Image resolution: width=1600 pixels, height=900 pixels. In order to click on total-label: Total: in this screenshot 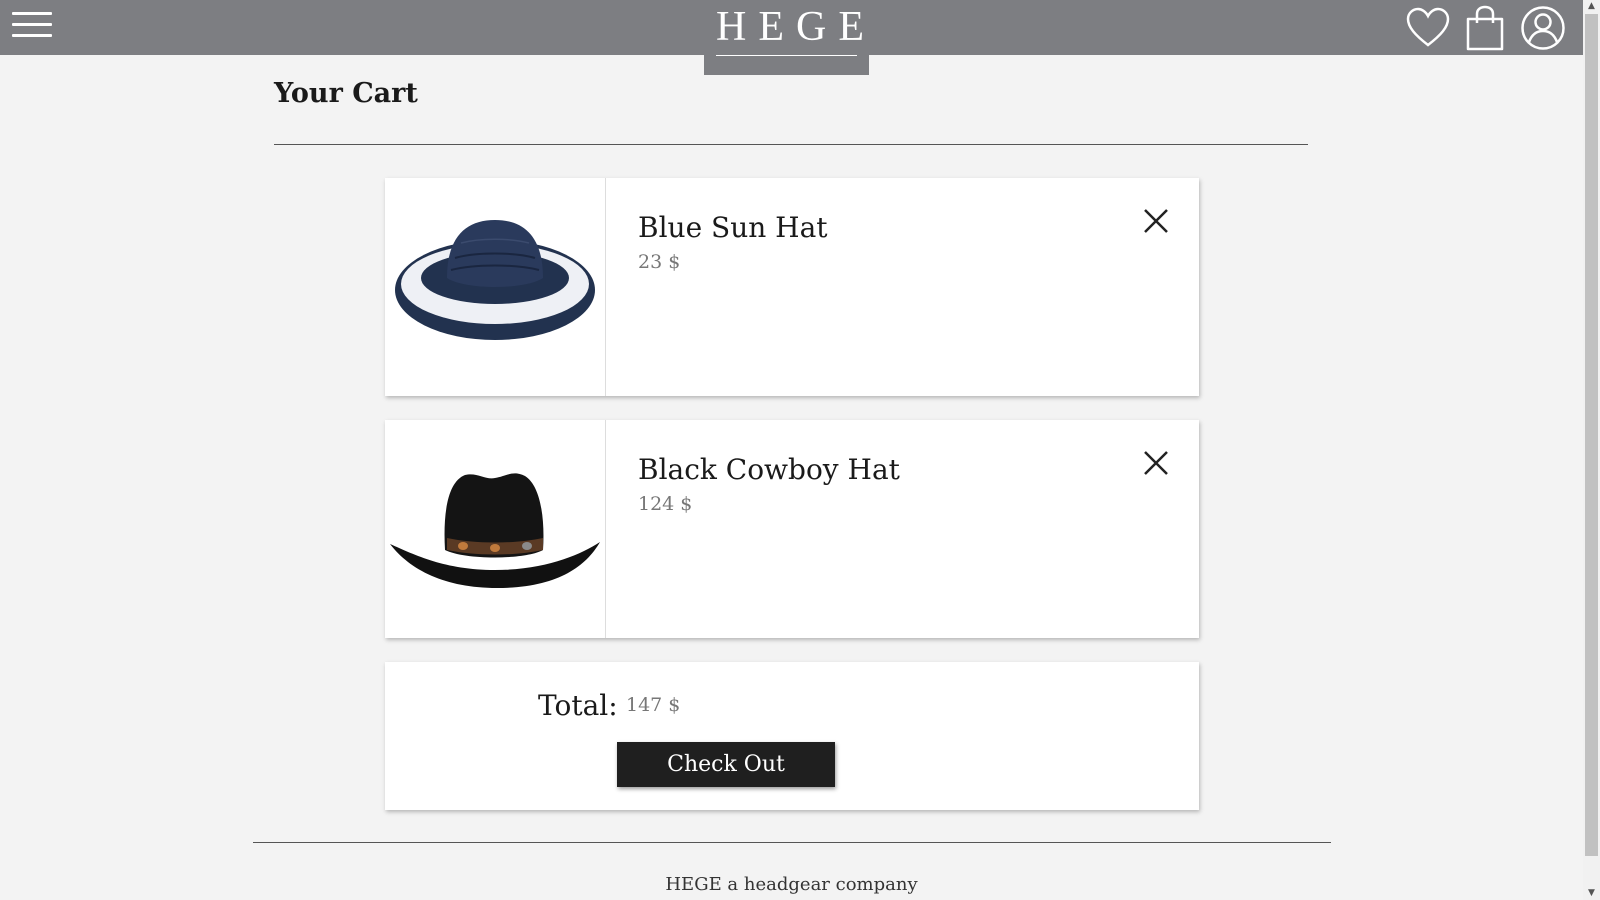, I will do `click(578, 705)`.